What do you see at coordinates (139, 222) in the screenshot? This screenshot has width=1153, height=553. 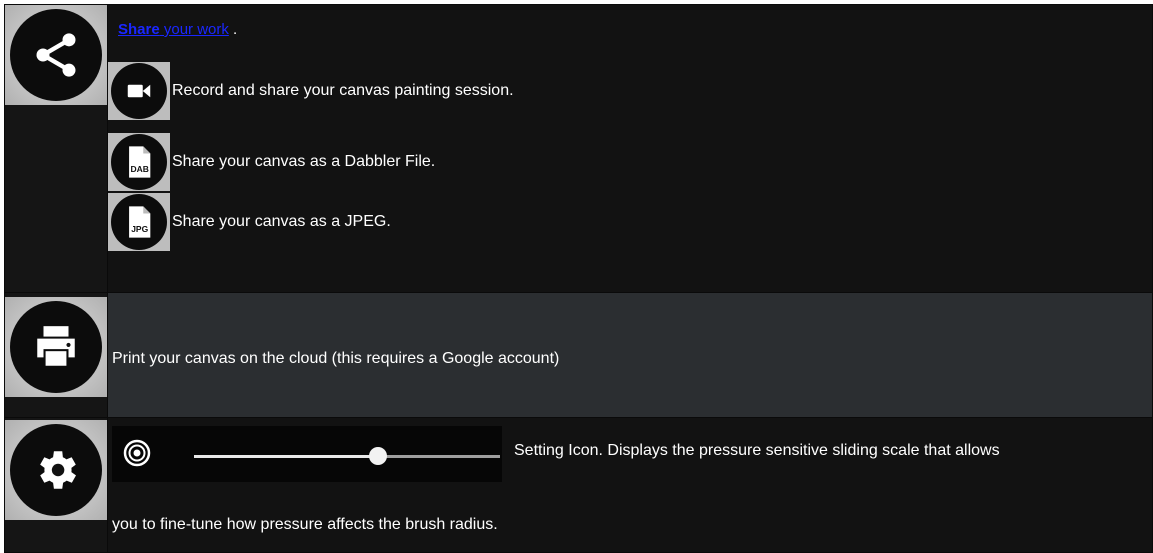 I see `jpg-file-icon: JPG` at bounding box center [139, 222].